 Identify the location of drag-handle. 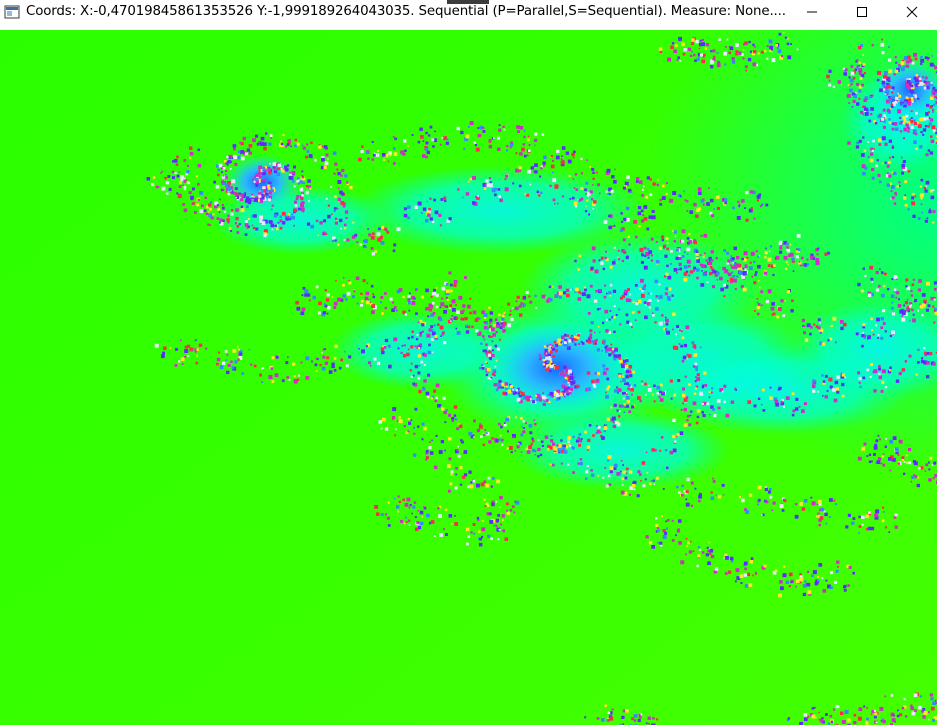
(468, 2).